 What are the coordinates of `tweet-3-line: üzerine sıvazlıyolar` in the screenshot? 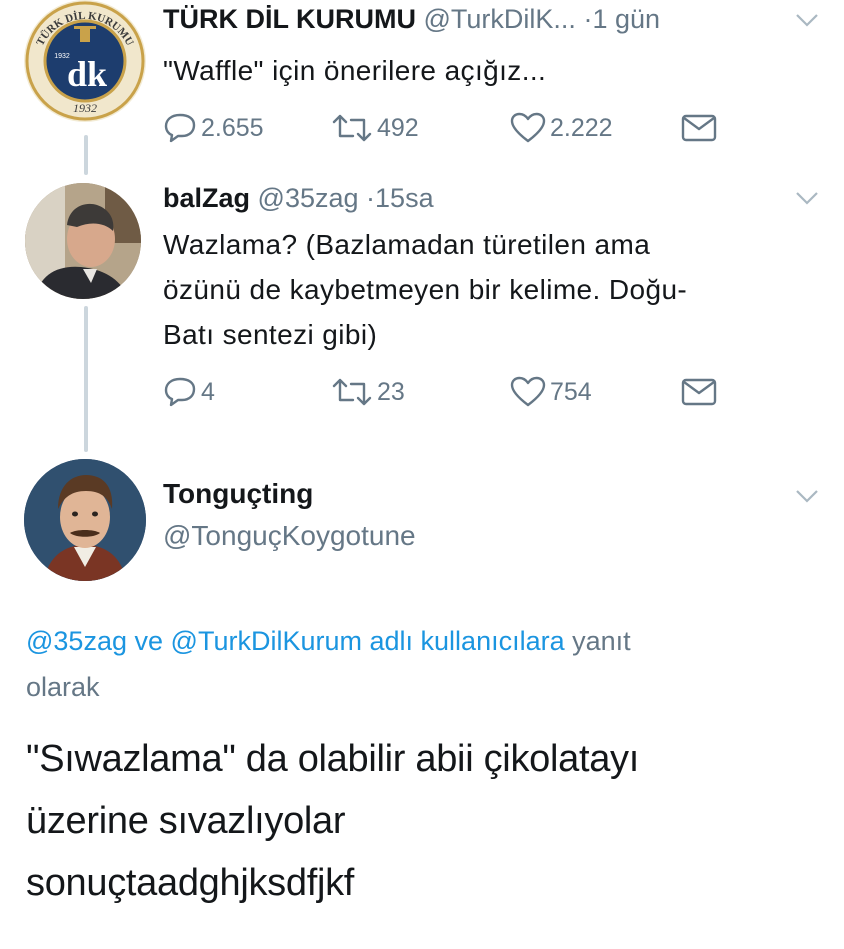 It's located at (186, 821).